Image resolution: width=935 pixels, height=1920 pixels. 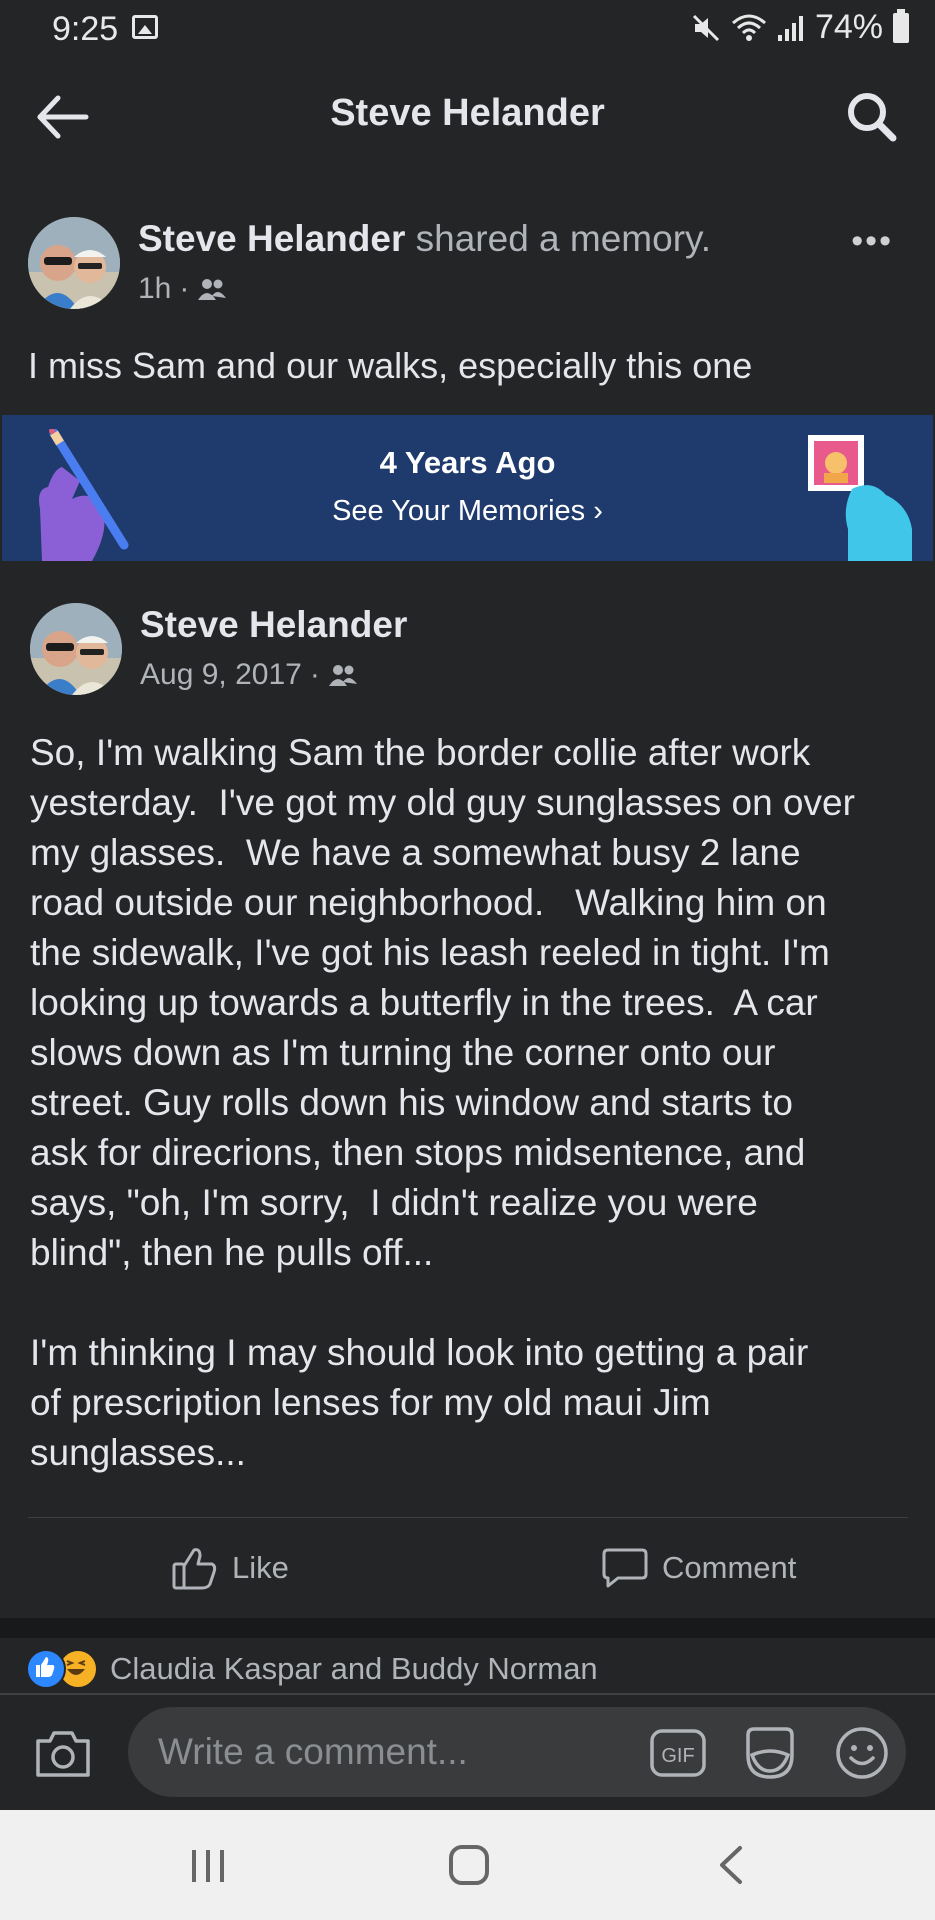 What do you see at coordinates (221, 675) in the screenshot?
I see `memory-date: Aug 9, 2017` at bounding box center [221, 675].